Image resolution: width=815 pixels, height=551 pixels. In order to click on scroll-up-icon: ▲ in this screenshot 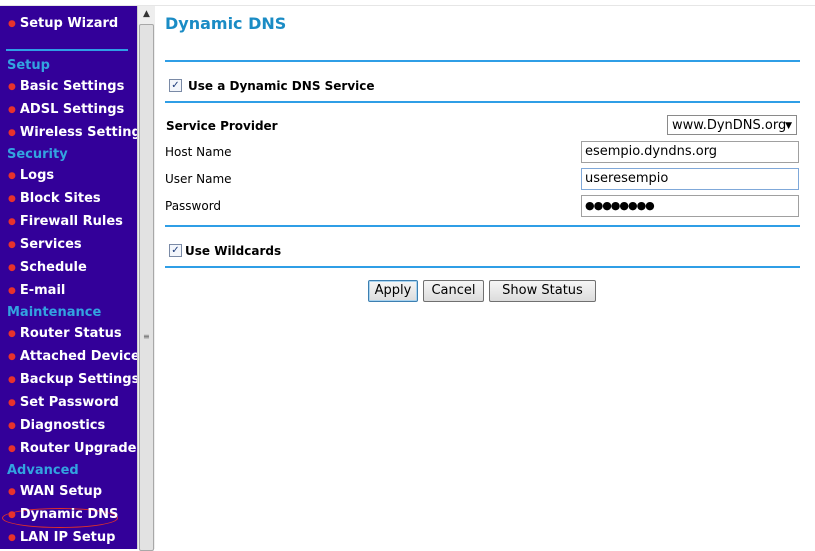, I will do `click(146, 14)`.